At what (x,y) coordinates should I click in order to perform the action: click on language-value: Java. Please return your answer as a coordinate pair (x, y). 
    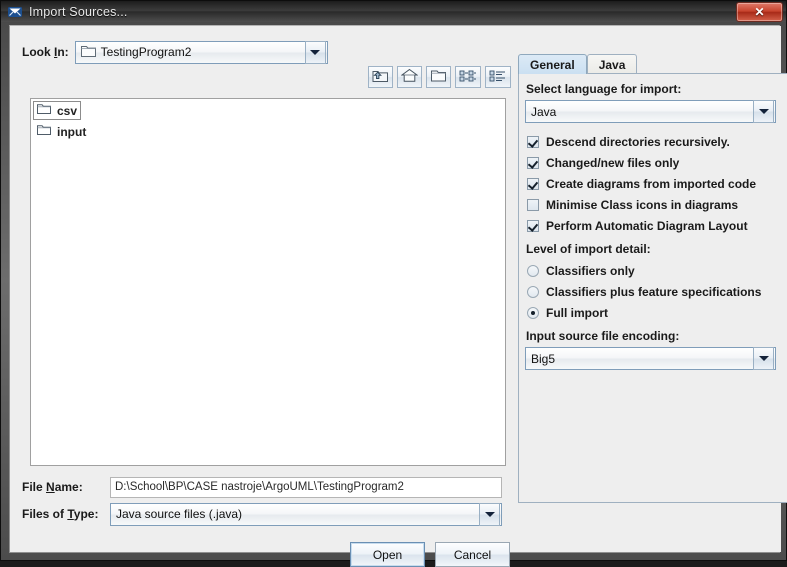
    Looking at the image, I should click on (544, 111).